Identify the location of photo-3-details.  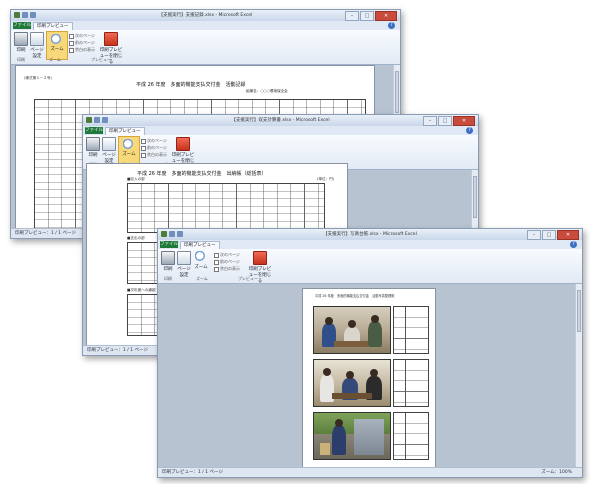
(411, 436).